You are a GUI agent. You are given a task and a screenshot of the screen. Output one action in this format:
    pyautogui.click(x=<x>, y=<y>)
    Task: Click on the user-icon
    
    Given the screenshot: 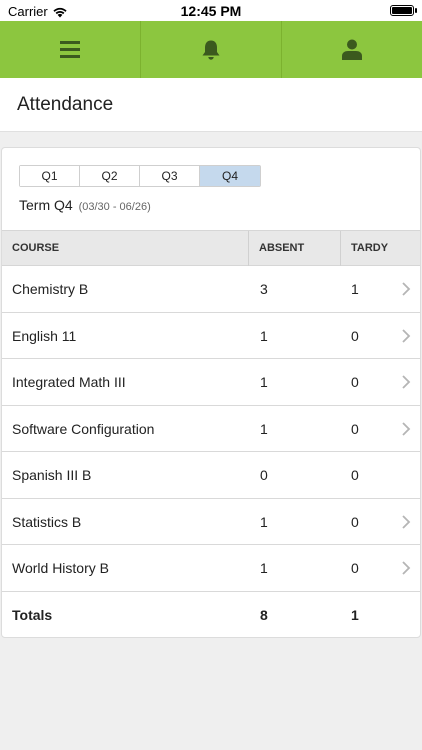 What is the action you would take?
    pyautogui.click(x=352, y=49)
    